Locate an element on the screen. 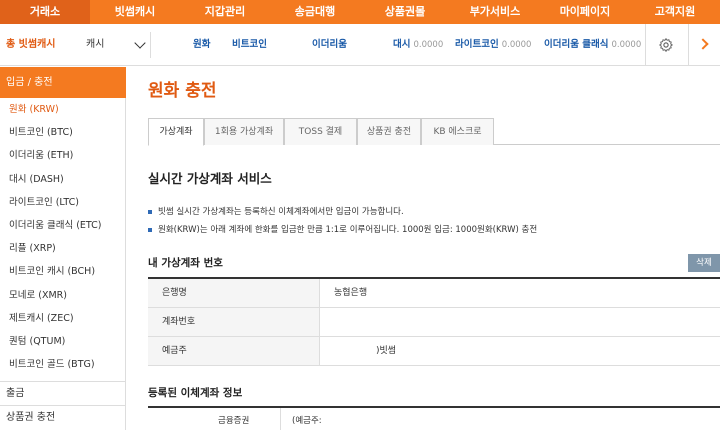 This screenshot has height=430, width=720. chevron-right-icon is located at coordinates (703, 44).